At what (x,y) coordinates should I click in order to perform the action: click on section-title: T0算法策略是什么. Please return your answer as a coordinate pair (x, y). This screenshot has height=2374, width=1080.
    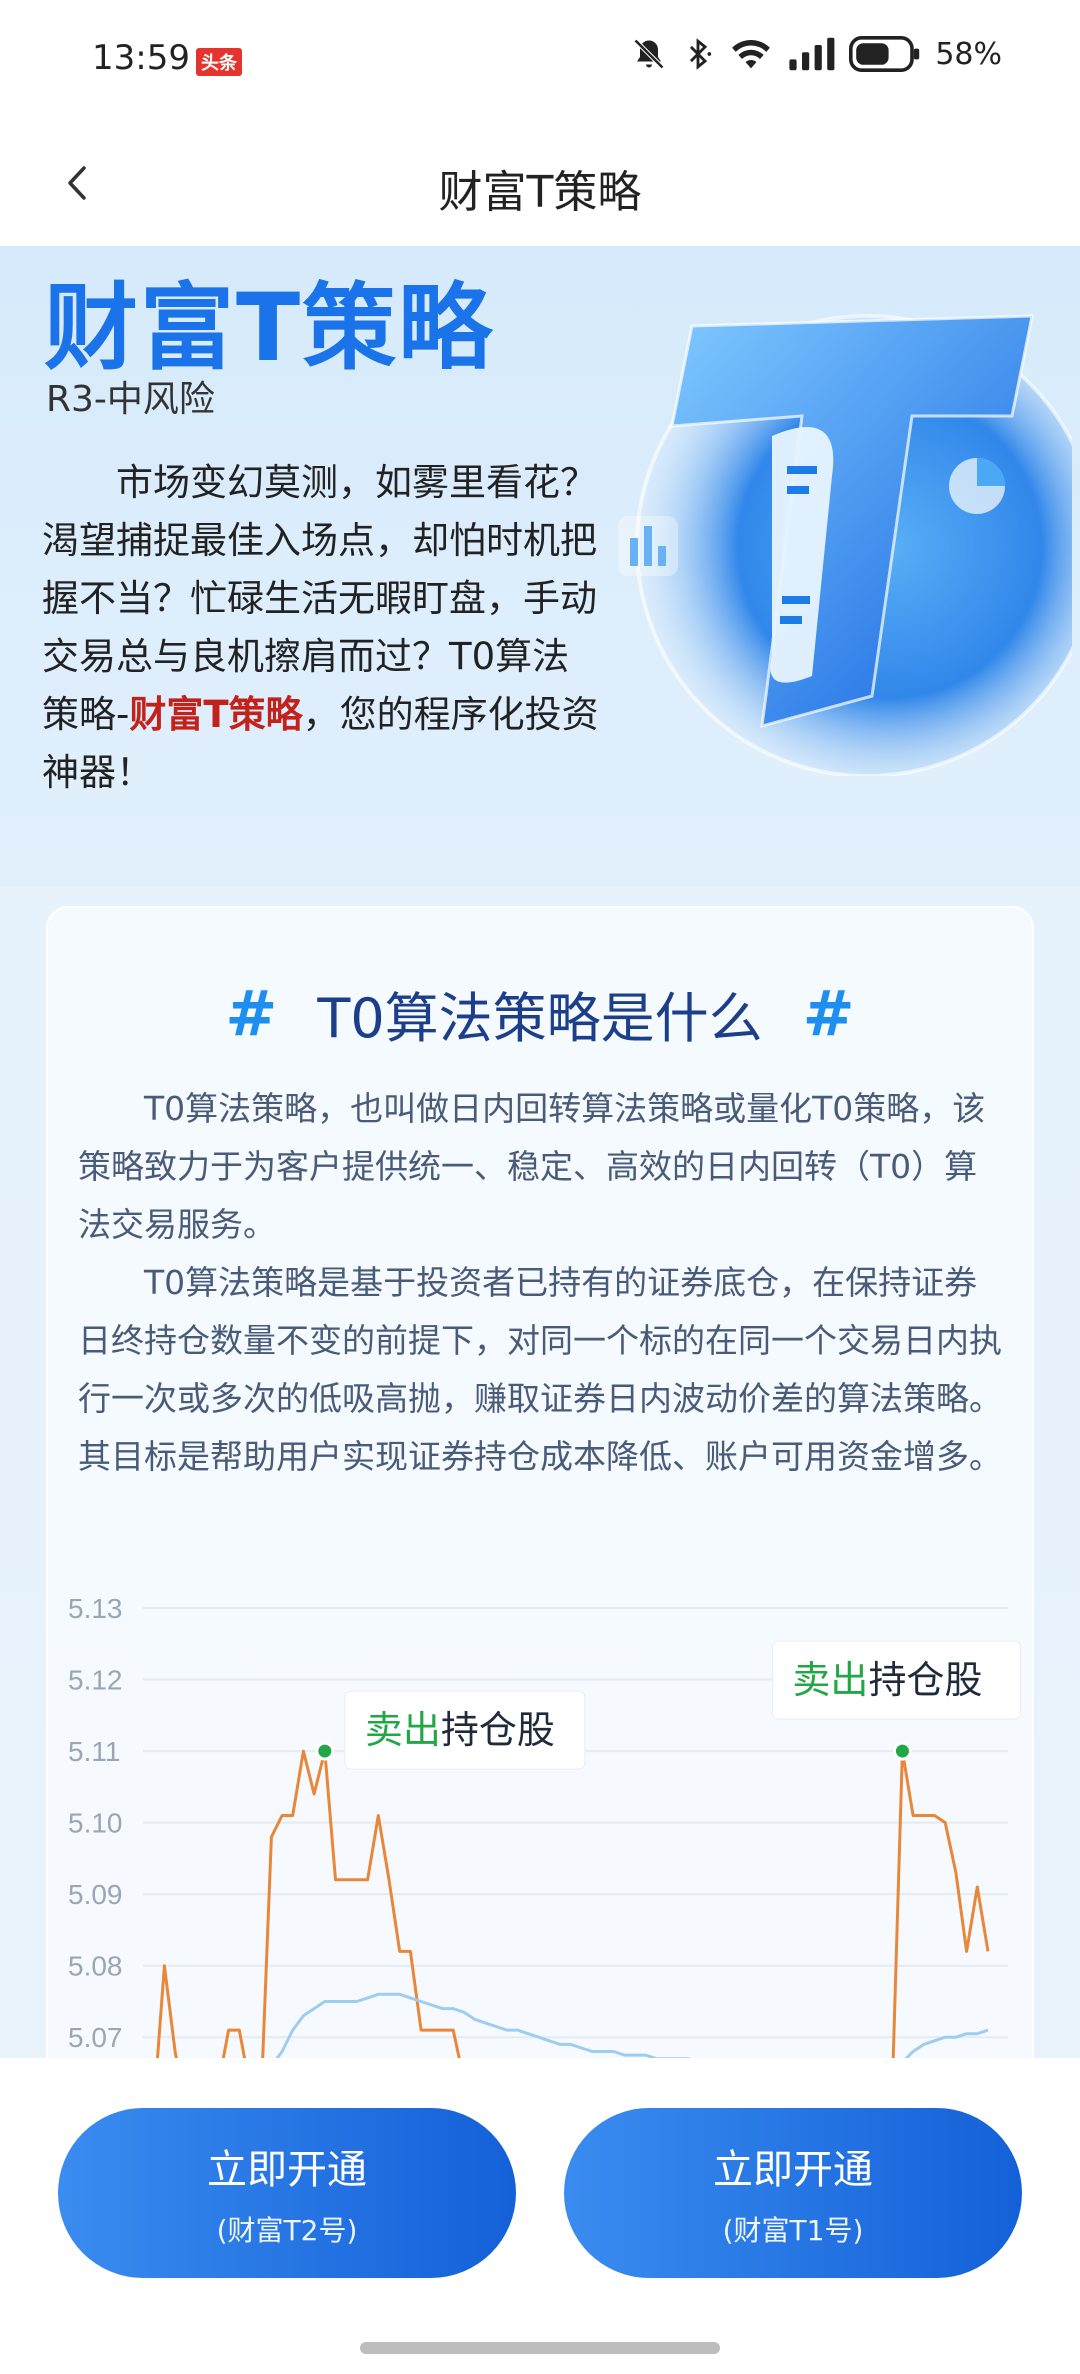
    Looking at the image, I should click on (540, 1018).